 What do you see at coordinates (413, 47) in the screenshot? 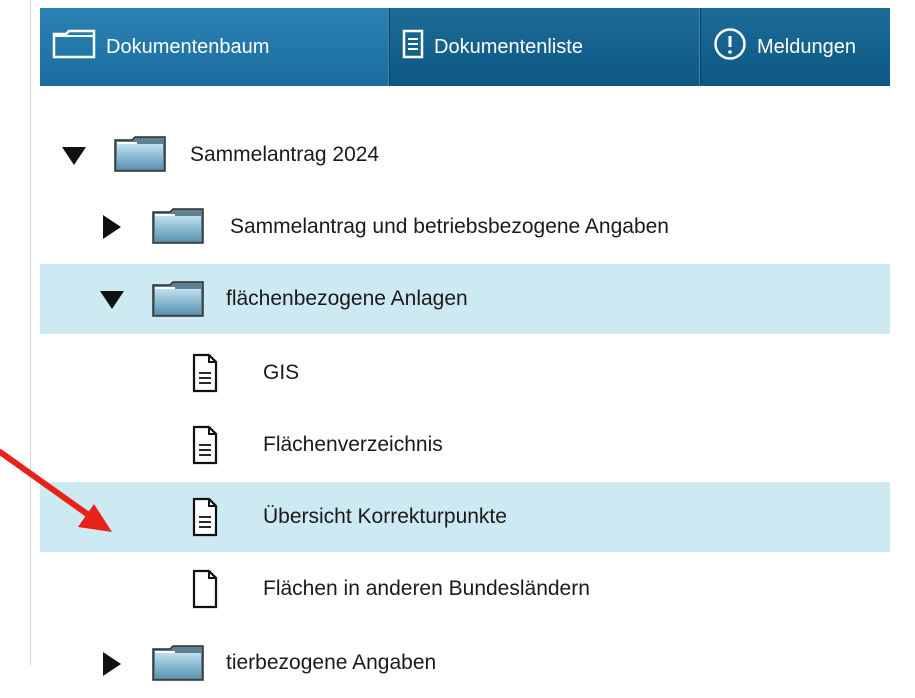
I see `list-document-icon` at bounding box center [413, 47].